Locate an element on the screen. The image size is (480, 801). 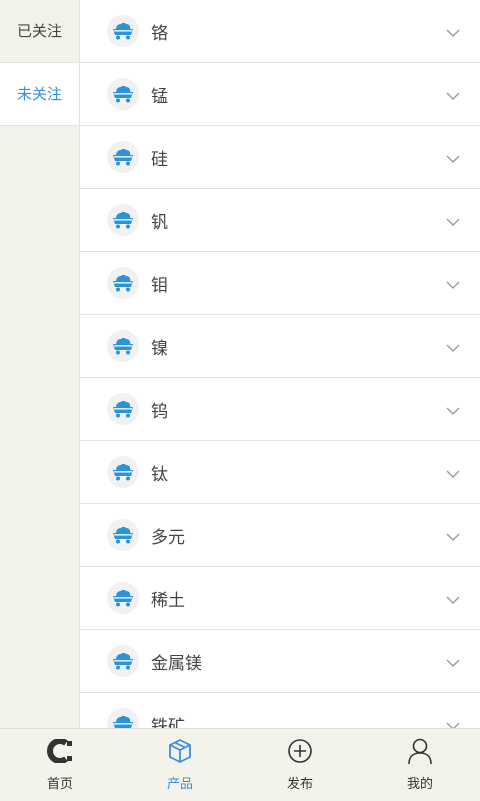
tab-products: 产品 is located at coordinates (180, 765).